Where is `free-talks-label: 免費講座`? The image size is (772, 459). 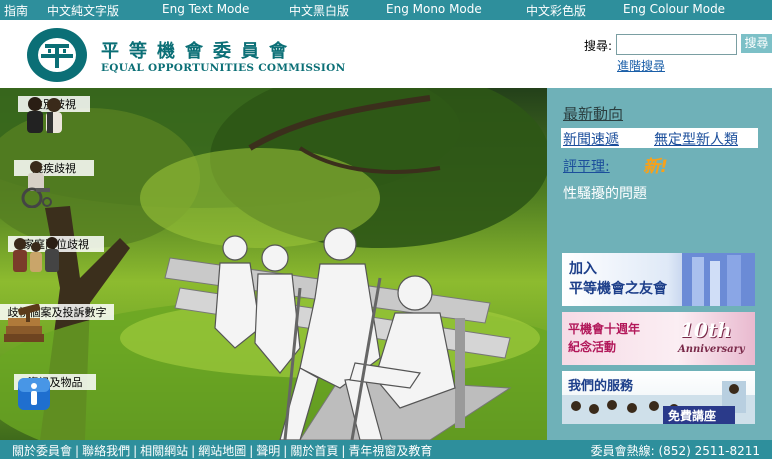 free-talks-label: 免費講座 is located at coordinates (692, 416).